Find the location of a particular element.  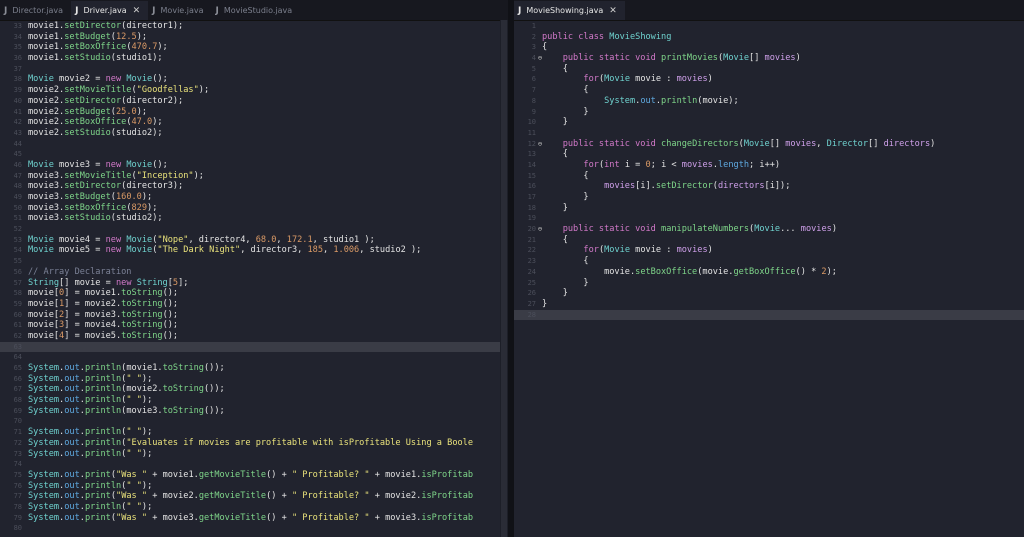

code-line: 16 movies[i].setDirector(directors[i]); is located at coordinates (769, 186).